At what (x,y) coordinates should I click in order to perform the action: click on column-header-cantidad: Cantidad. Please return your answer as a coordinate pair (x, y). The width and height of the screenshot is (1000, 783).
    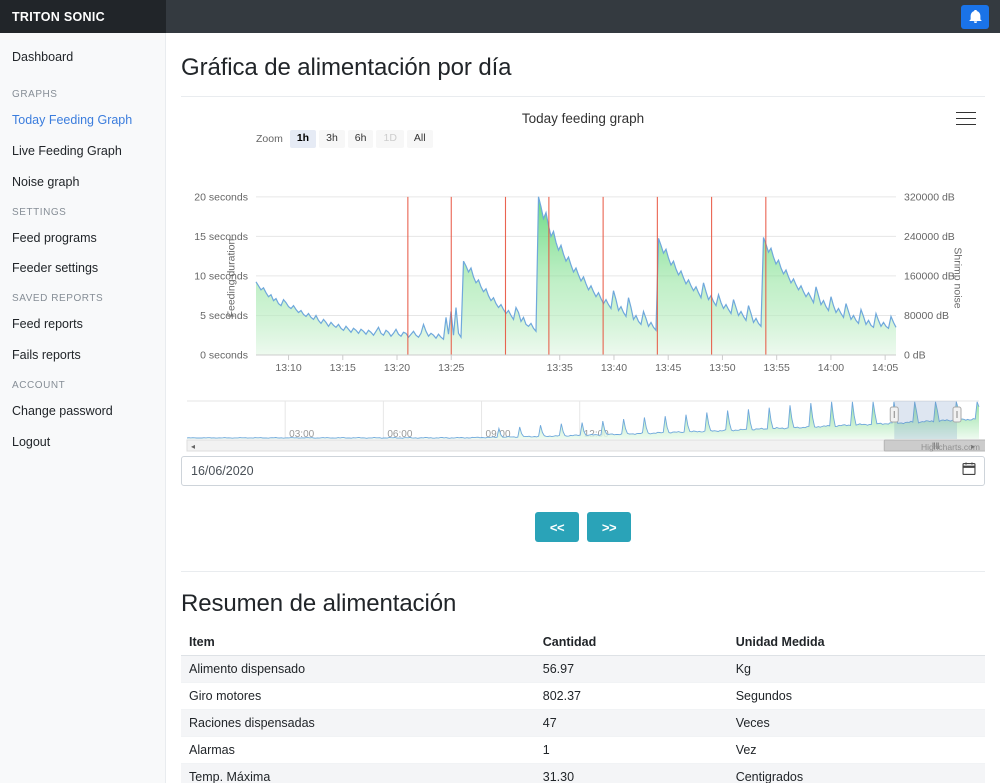
    Looking at the image, I should click on (631, 642).